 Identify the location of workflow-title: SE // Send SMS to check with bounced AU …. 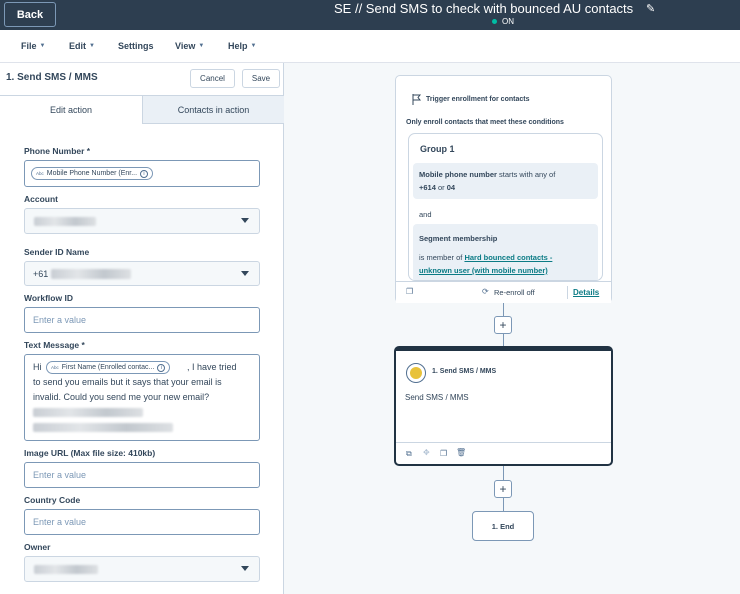
(484, 8).